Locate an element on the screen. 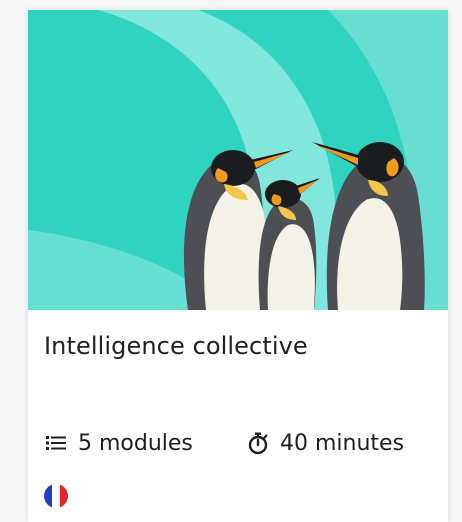 This screenshot has height=522, width=462. duration-label: 40 minutes is located at coordinates (342, 443).